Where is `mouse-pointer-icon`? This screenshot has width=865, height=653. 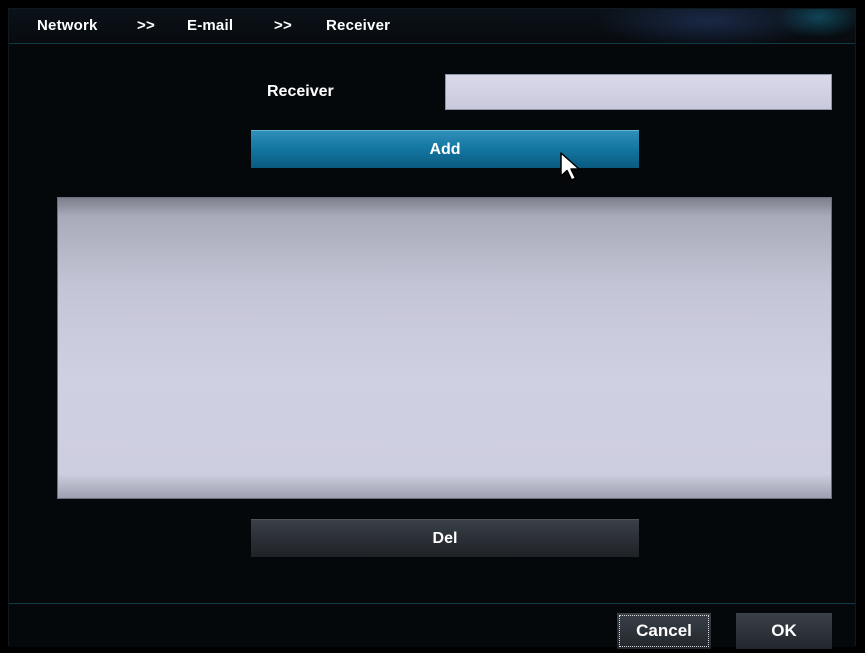
mouse-pointer-icon is located at coordinates (570, 166).